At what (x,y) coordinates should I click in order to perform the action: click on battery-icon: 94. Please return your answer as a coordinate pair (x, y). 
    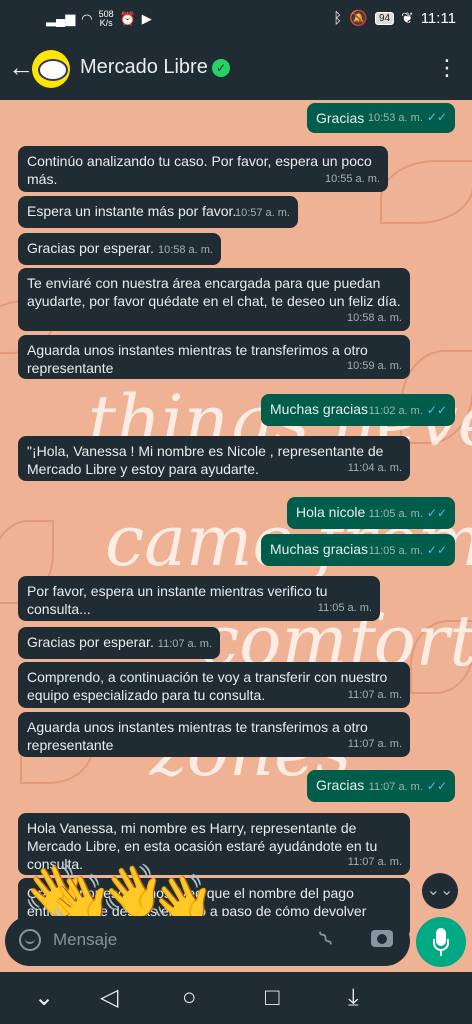
    Looking at the image, I should click on (384, 18).